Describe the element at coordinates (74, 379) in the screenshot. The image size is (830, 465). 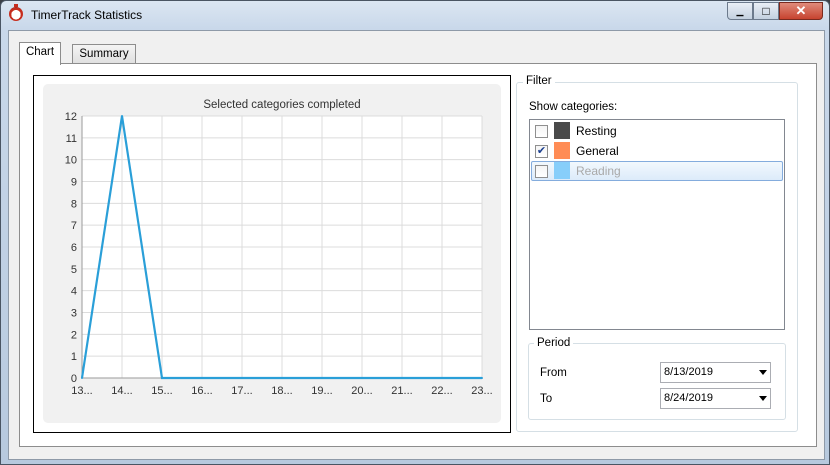
I see `y-tick-label: 0` at that location.